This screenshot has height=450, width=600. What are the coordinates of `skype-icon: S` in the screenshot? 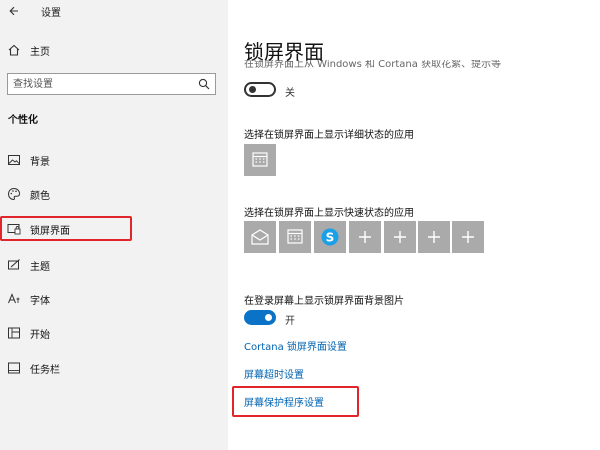 It's located at (330, 237).